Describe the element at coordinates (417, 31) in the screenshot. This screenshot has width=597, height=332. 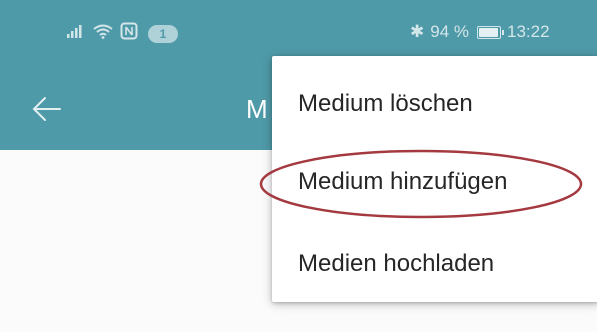
I see `bluetooth-icon: ✱` at that location.